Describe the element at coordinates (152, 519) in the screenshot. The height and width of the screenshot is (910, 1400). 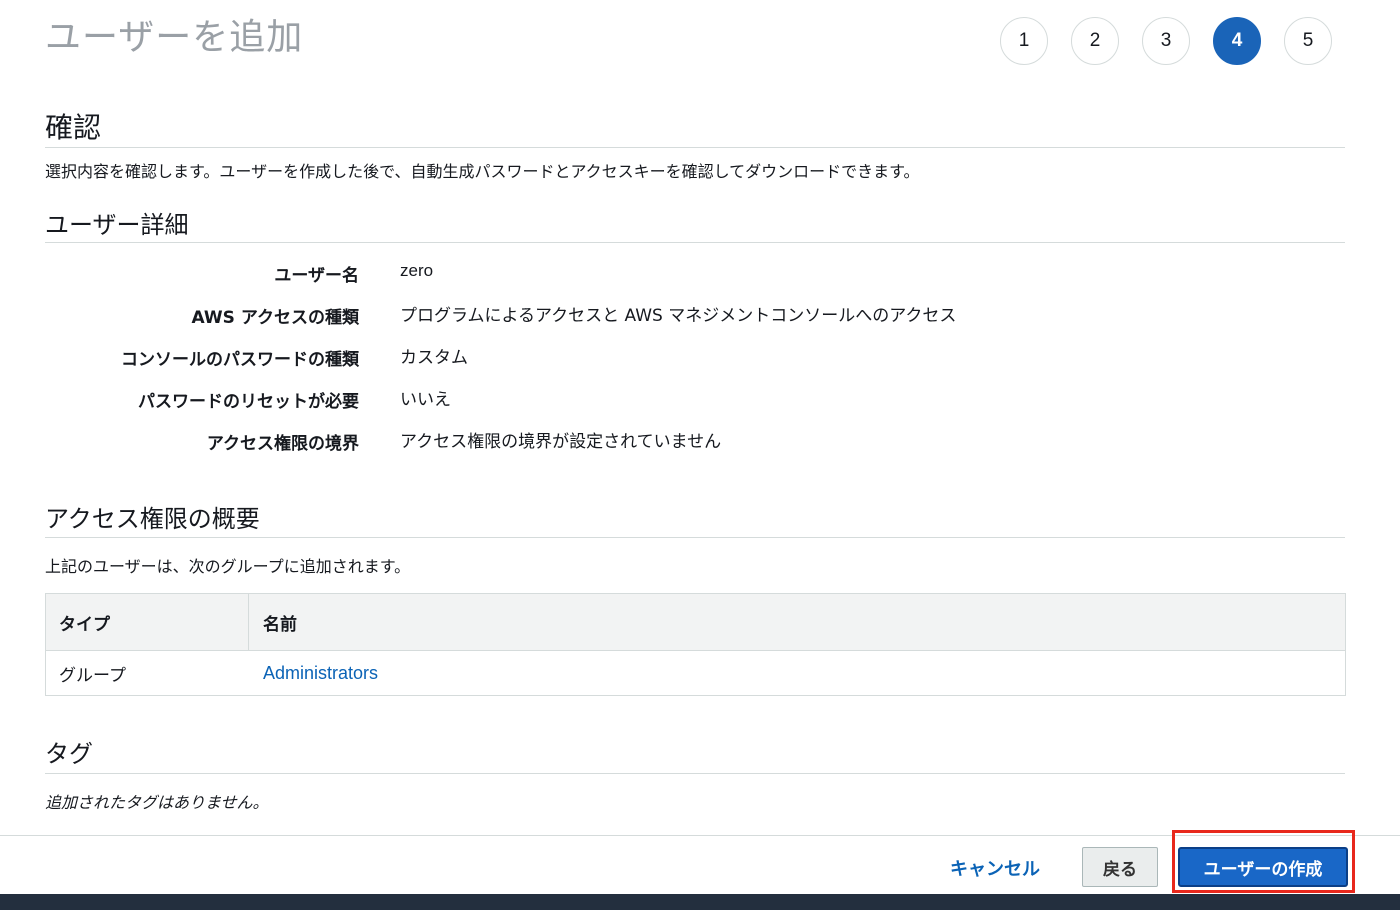
I see `permissions-heading: アクセス権限の概要` at that location.